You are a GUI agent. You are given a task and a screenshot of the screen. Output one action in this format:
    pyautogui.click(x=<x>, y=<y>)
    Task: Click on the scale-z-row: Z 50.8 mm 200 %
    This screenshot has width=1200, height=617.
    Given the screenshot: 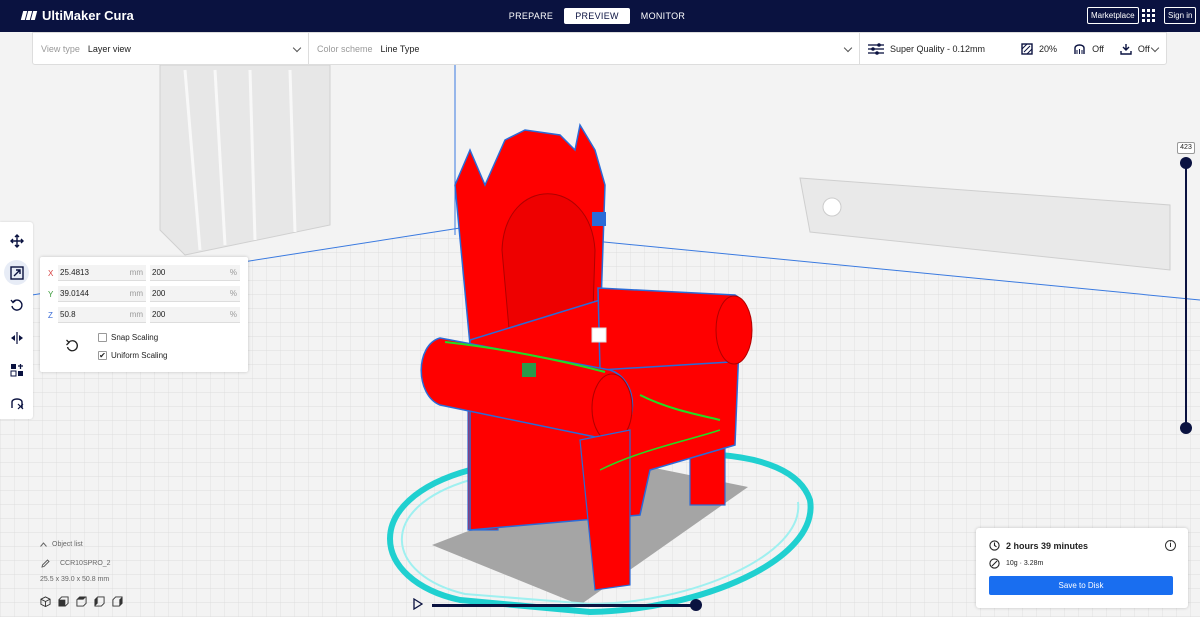 What is the action you would take?
    pyautogui.click(x=144, y=315)
    